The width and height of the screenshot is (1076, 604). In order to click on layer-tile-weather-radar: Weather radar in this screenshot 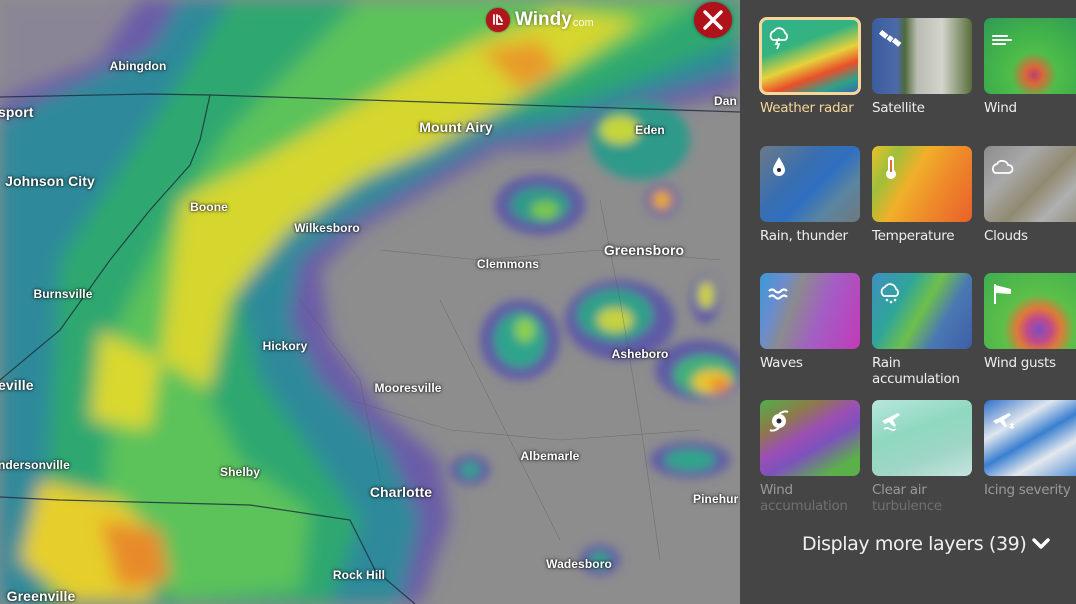, I will do `click(810, 66)`.